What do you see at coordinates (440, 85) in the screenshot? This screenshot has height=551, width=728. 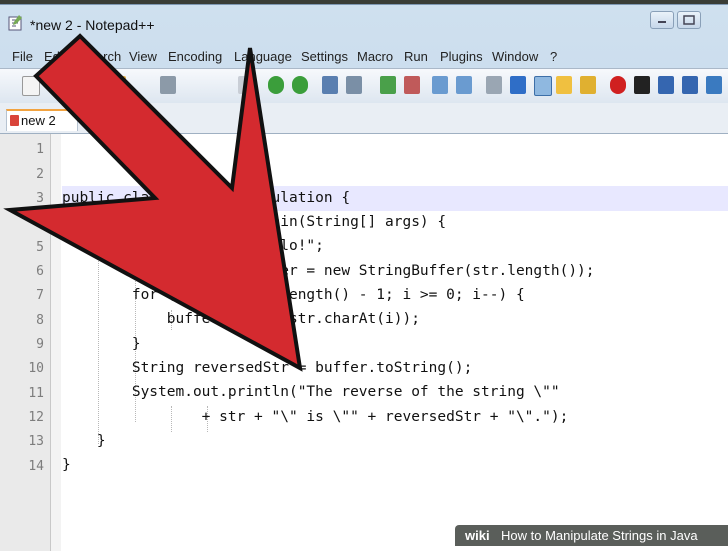 I see `sync-v-icon` at bounding box center [440, 85].